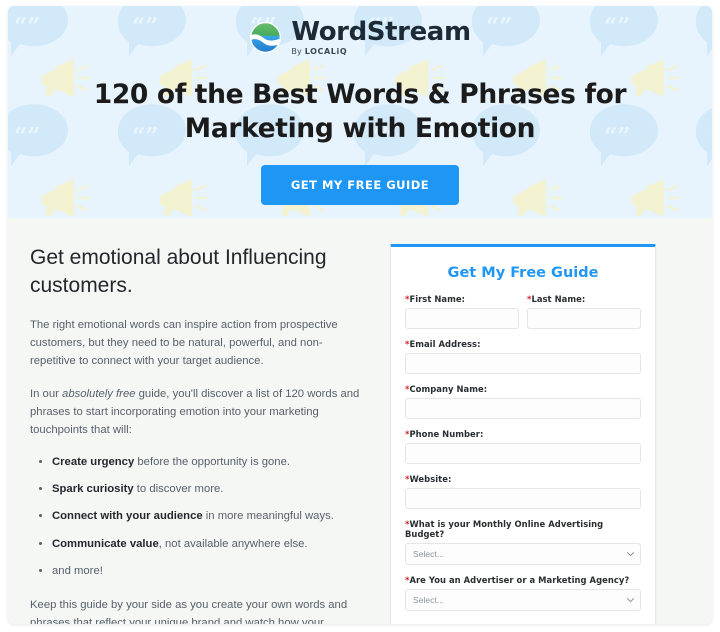 The width and height of the screenshot is (720, 632). I want to click on company-label-text: Company Name:, so click(448, 389).